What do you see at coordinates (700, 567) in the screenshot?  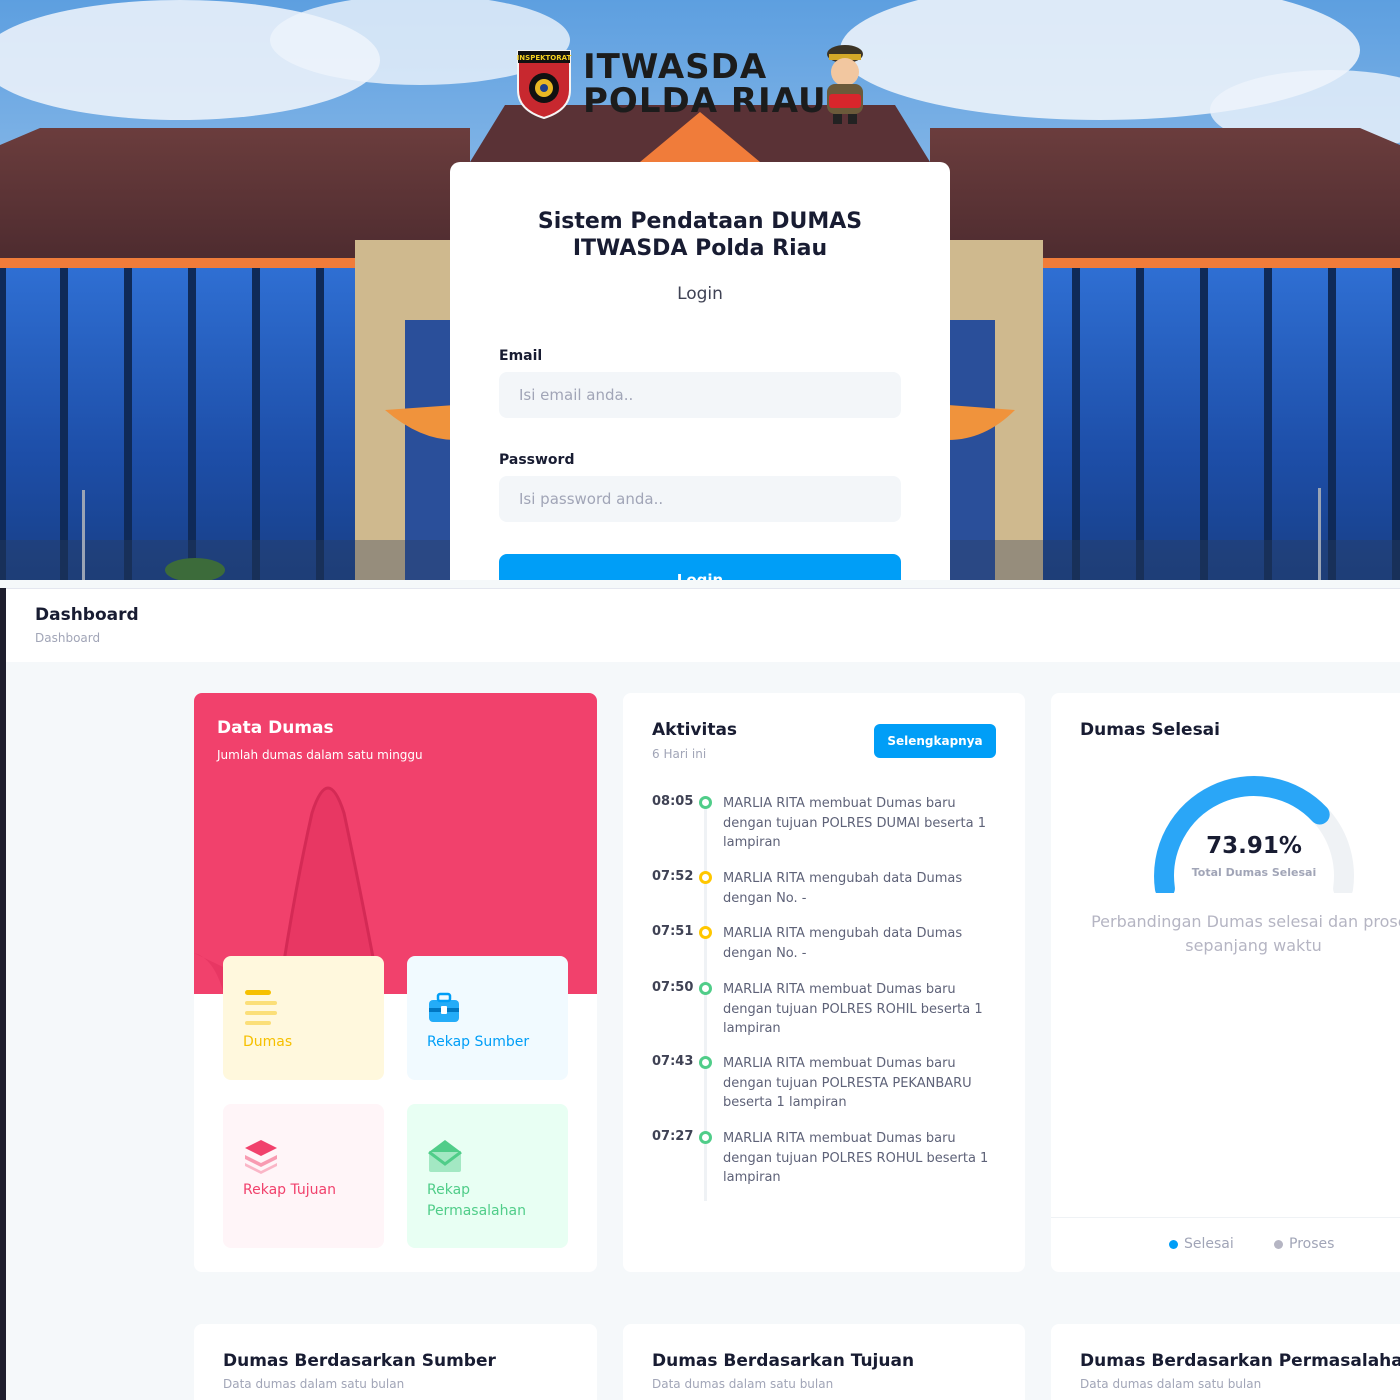 I see `login-button: Login` at bounding box center [700, 567].